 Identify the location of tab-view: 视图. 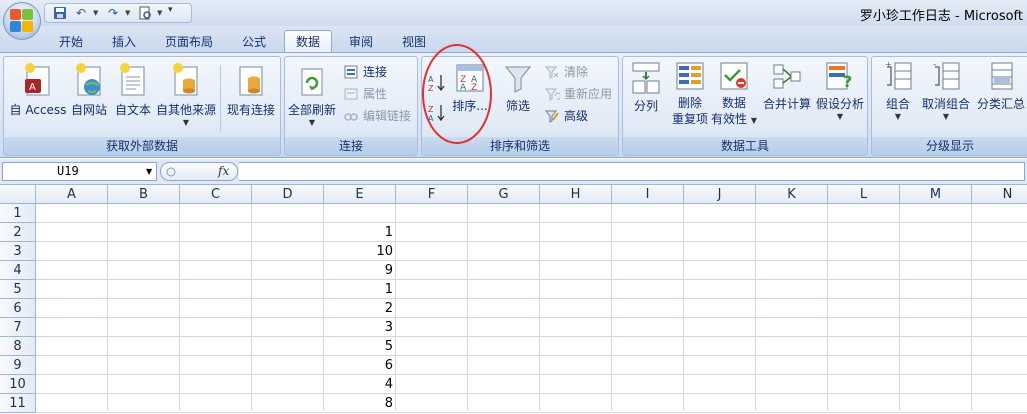
(414, 41).